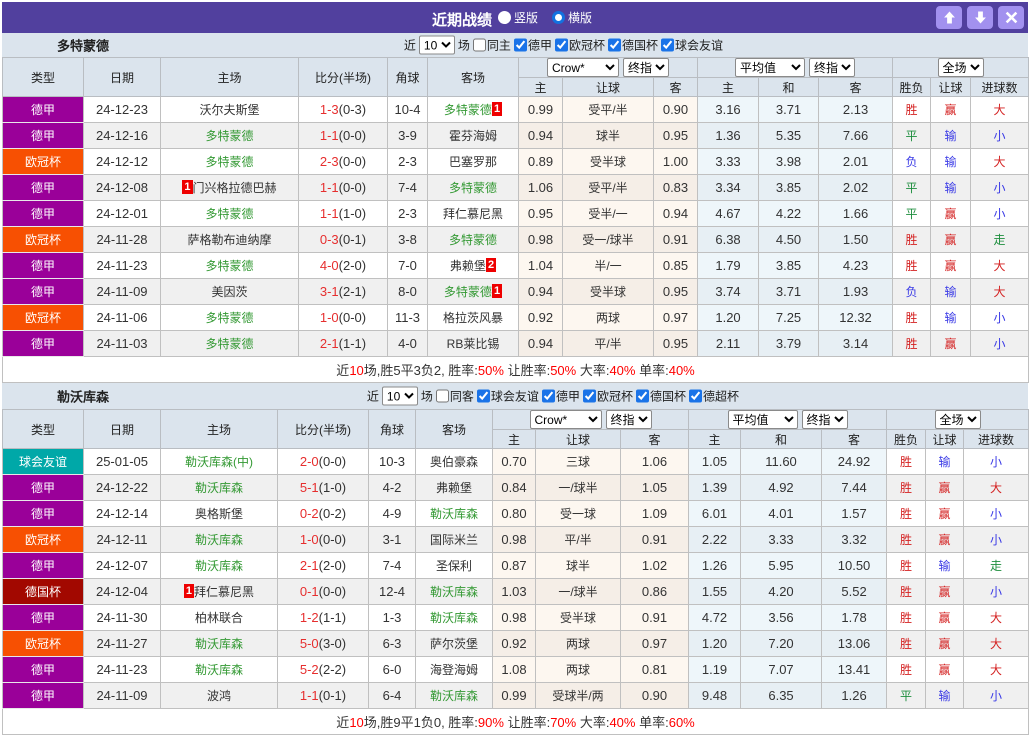 The height and width of the screenshot is (738, 1029). What do you see at coordinates (343, 265) in the screenshot?
I see `score: 4-0(2-0)` at bounding box center [343, 265].